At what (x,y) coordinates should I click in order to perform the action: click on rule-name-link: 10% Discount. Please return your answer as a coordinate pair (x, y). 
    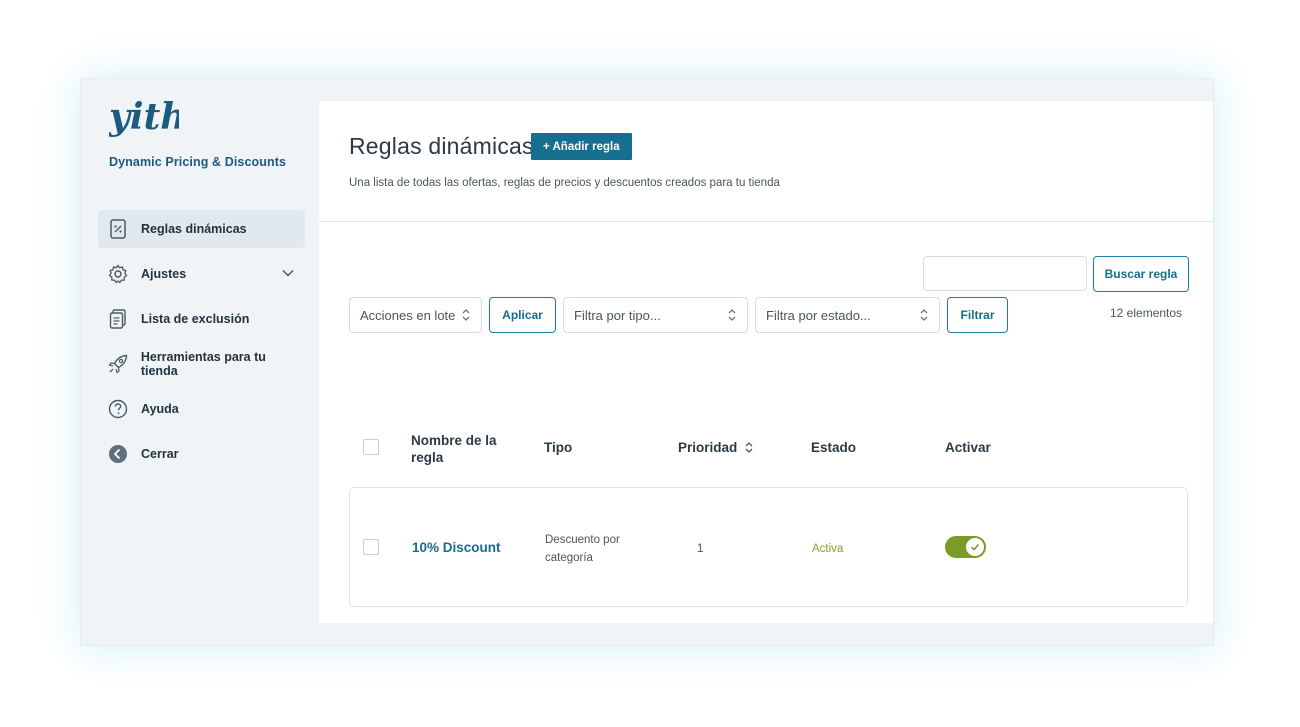
    Looking at the image, I should click on (456, 547).